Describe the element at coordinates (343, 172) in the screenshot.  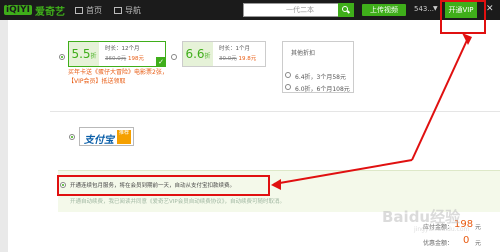
I see `arrow-line-autopay` at that location.